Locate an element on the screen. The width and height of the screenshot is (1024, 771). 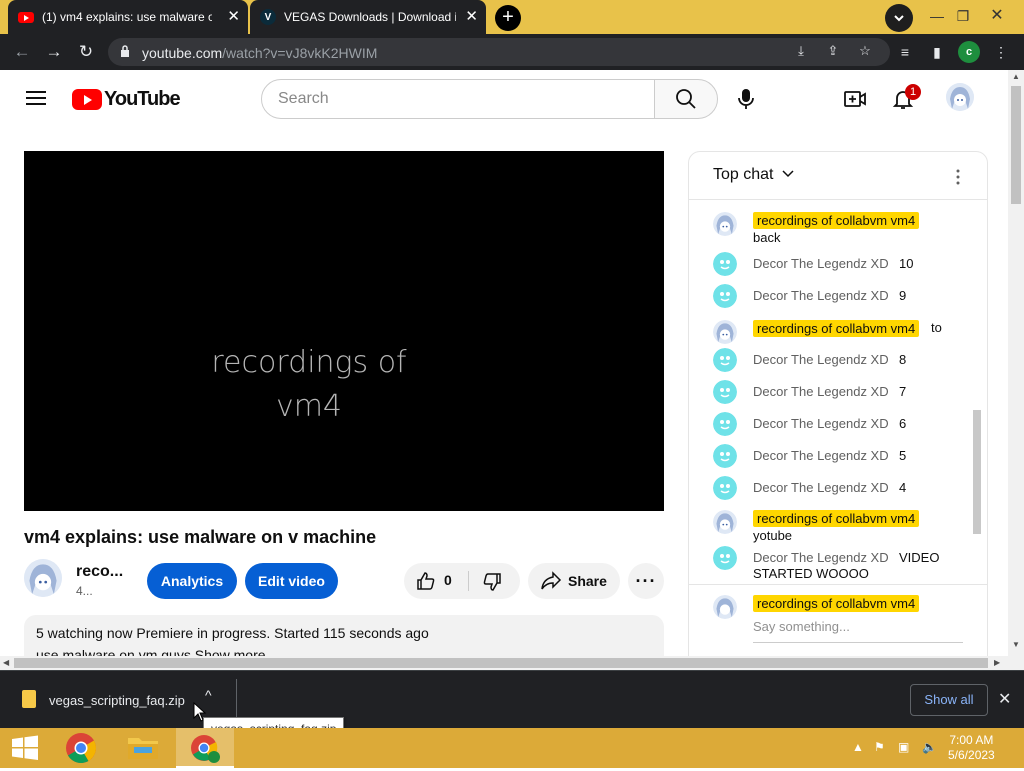
download-item: vegas_scripting_faq.zip is located at coordinates (117, 700).